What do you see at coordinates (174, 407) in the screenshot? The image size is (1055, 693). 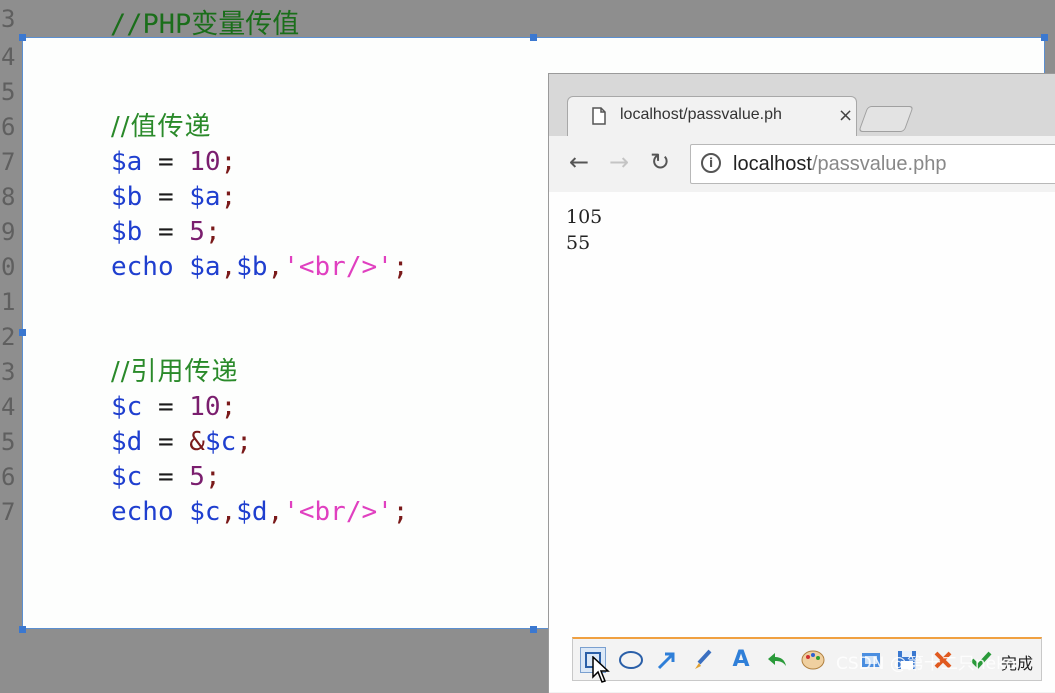 I see `code-line: $c = 10;` at bounding box center [174, 407].